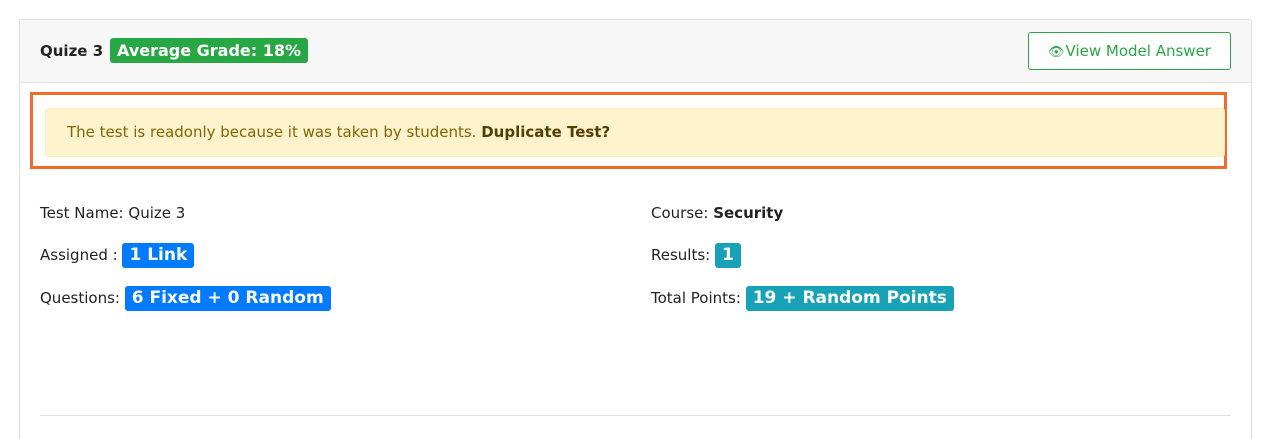  Describe the element at coordinates (209, 50) in the screenshot. I see `average-grade-badge: Average Grade: 18%` at that location.